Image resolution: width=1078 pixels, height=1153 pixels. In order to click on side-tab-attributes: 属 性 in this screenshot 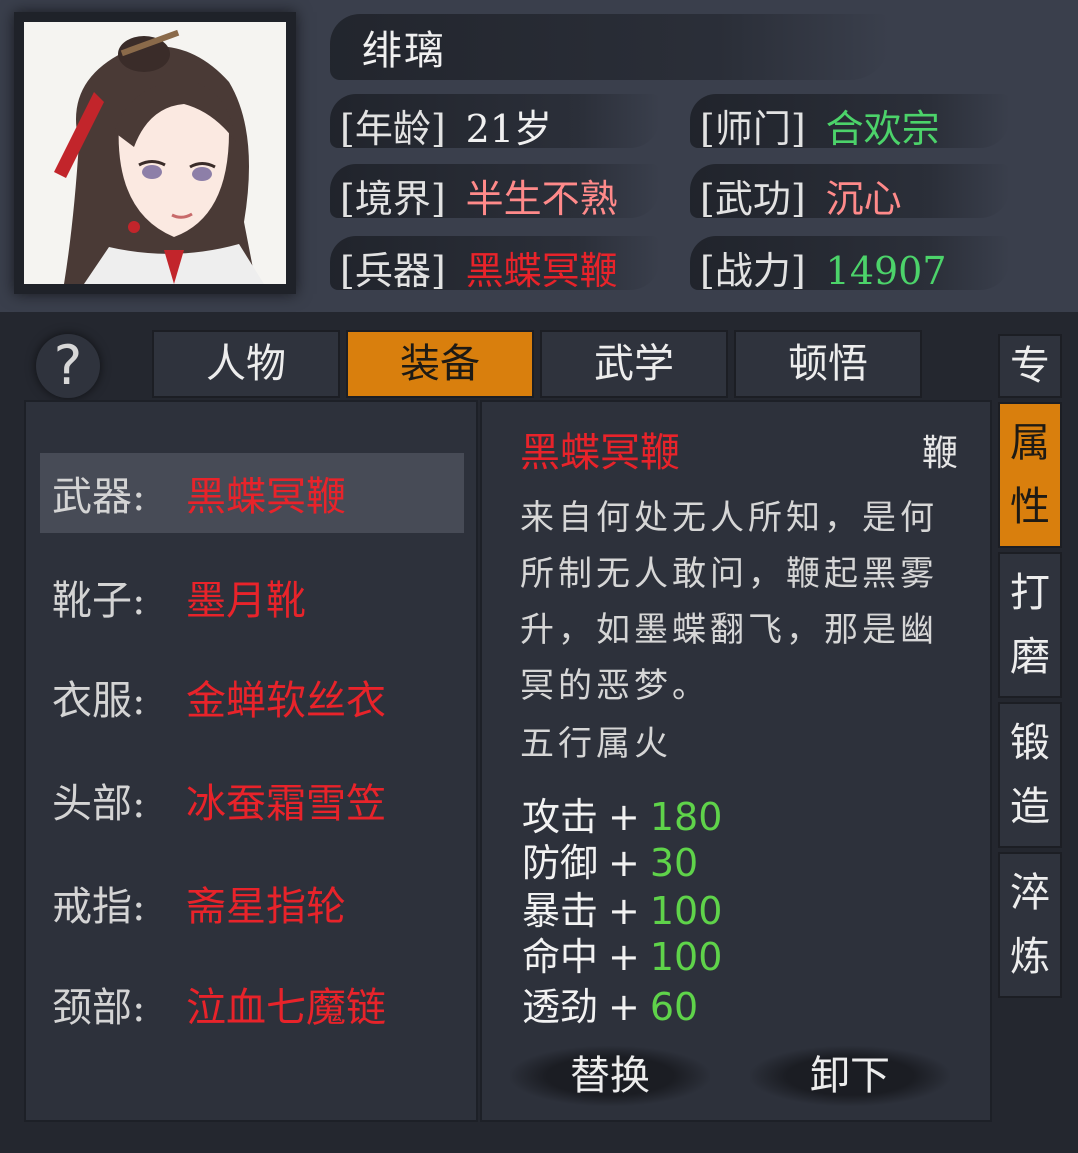, I will do `click(1030, 475)`.